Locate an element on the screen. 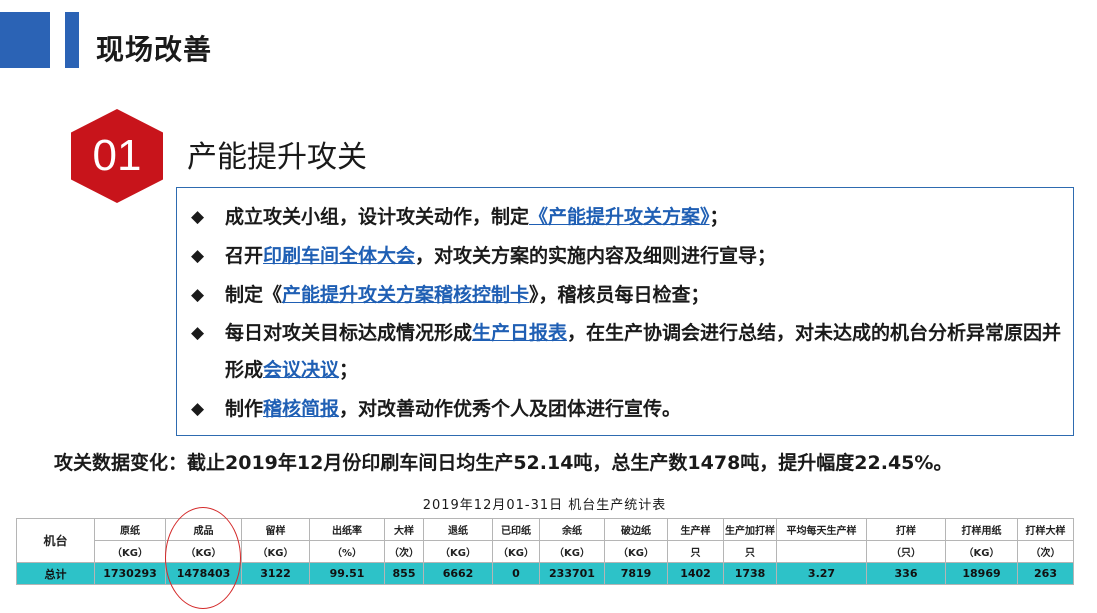 This screenshot has width=1097, height=613. section-number: 01 is located at coordinates (117, 155).